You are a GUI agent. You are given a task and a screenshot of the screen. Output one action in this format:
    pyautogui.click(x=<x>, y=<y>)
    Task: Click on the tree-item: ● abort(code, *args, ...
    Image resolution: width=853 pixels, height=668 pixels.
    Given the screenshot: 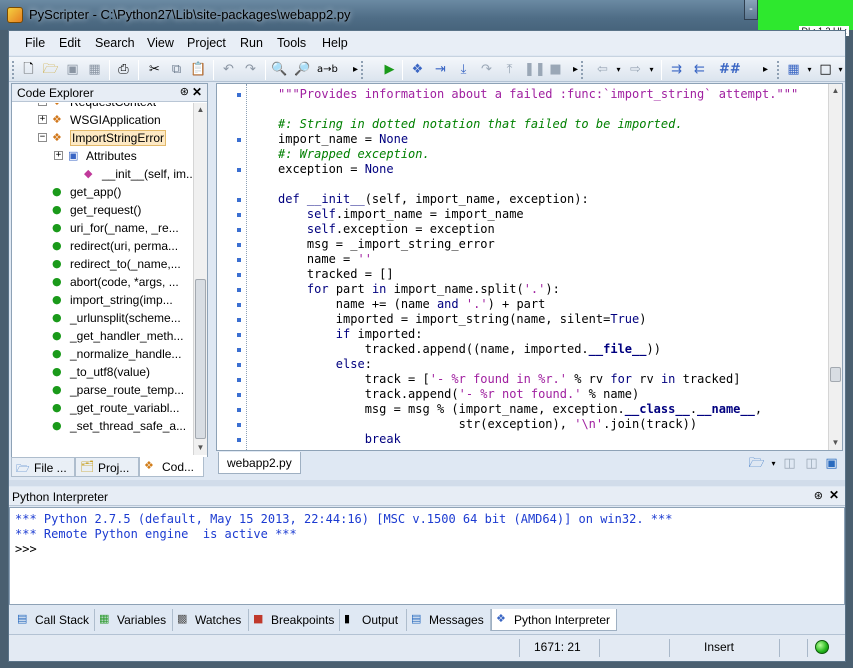 What is the action you would take?
    pyautogui.click(x=102, y=282)
    